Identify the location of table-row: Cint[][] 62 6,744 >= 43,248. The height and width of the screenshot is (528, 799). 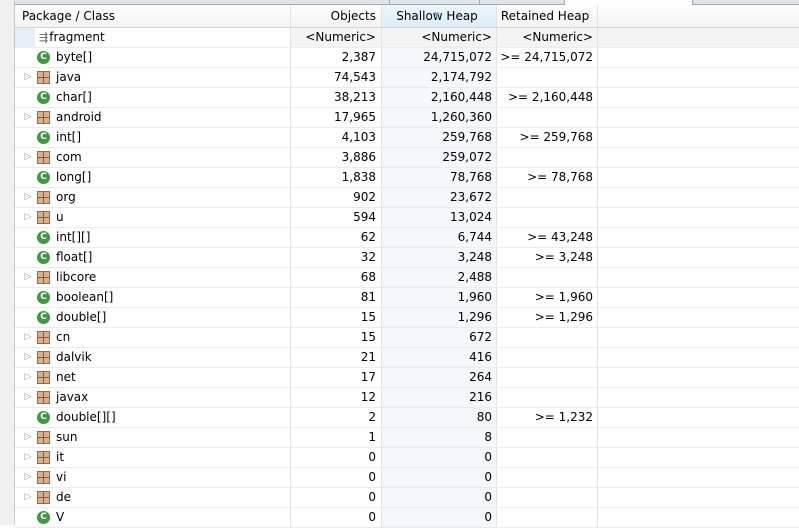
(407, 238).